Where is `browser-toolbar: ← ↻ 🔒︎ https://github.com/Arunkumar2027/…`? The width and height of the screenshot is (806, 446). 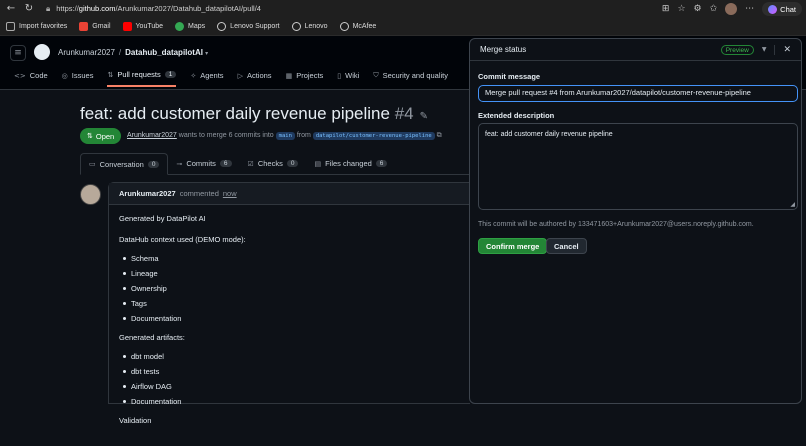 browser-toolbar: ← ↻ 🔒︎ https://github.com/Arunkumar2027/… is located at coordinates (403, 9).